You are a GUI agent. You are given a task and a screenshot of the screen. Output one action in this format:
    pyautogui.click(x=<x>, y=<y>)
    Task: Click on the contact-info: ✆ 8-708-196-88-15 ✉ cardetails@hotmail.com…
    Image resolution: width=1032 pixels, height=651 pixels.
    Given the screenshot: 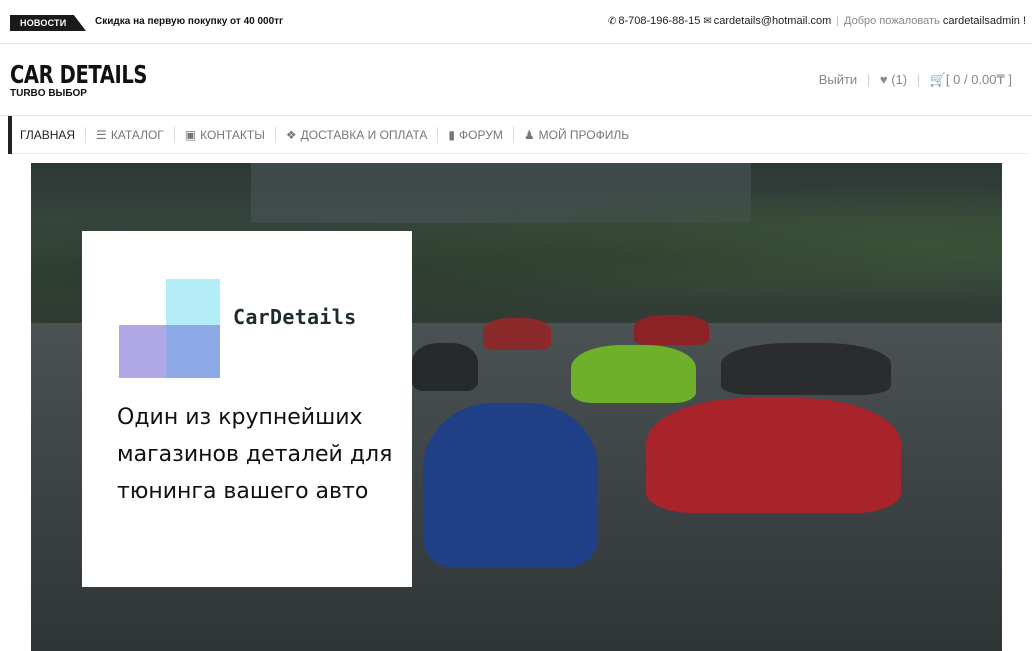 What is the action you would take?
    pyautogui.click(x=817, y=21)
    